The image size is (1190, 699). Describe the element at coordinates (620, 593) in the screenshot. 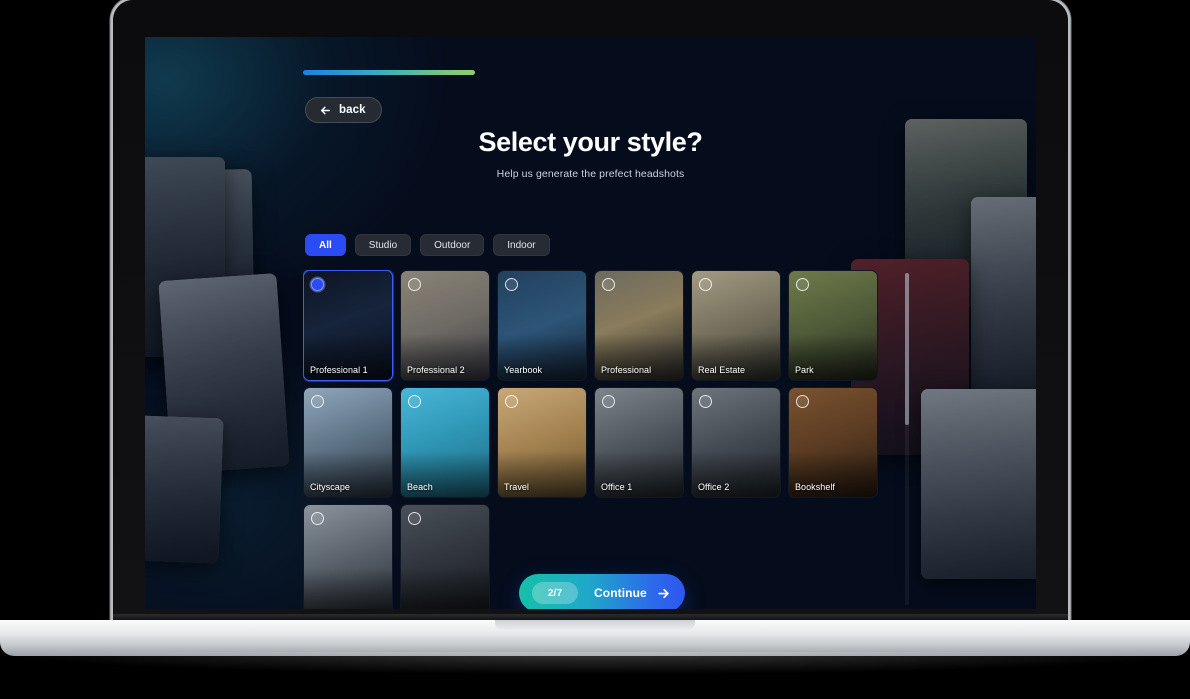

I see `continue-button-label: Continue` at that location.